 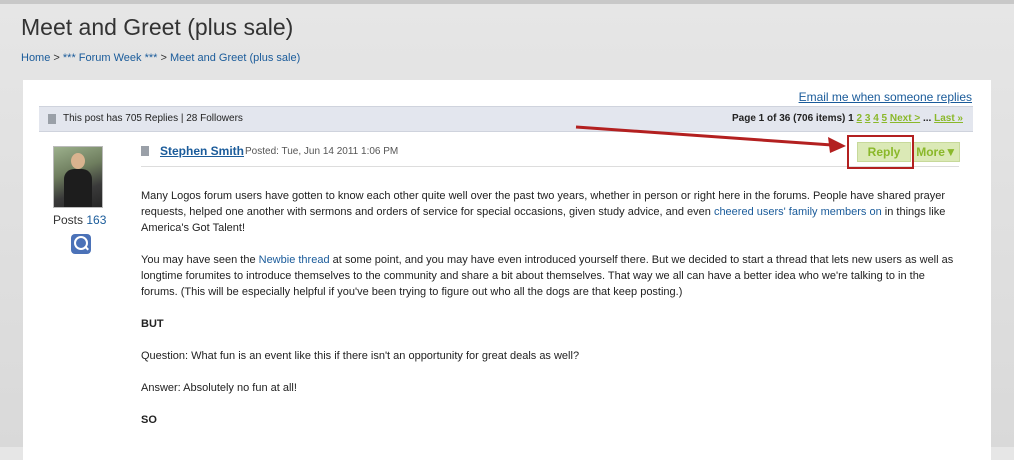 I want to click on top-border, so click(x=507, y=2).